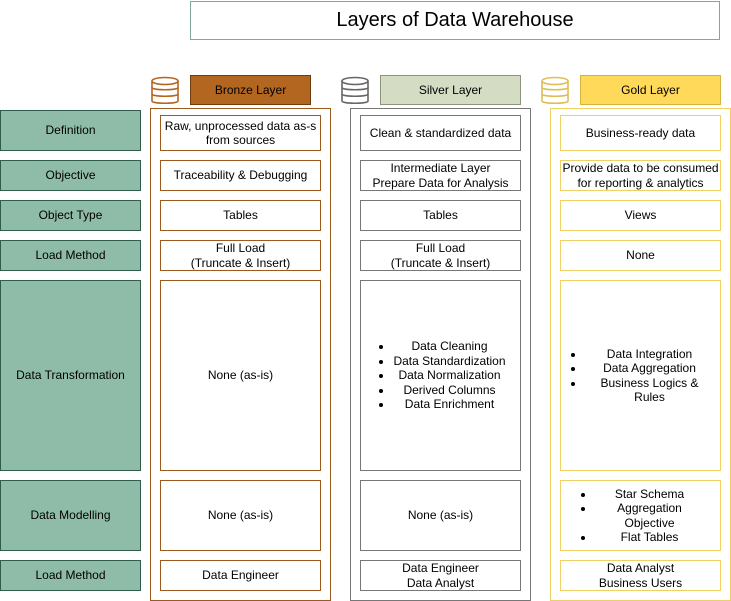  Describe the element at coordinates (240, 255) in the screenshot. I see `bronze-load-method-cell: Full Load (Truncate & Insert)` at that location.